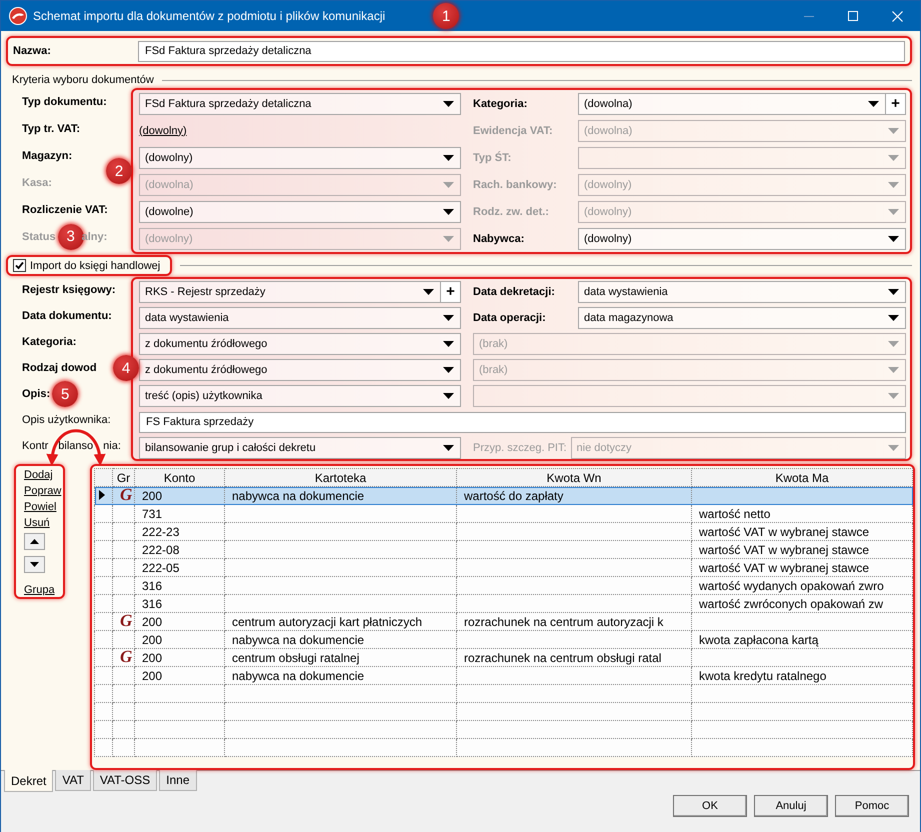 The height and width of the screenshot is (832, 921). Describe the element at coordinates (32, 51) in the screenshot. I see `field-label: Nazwa:` at that location.